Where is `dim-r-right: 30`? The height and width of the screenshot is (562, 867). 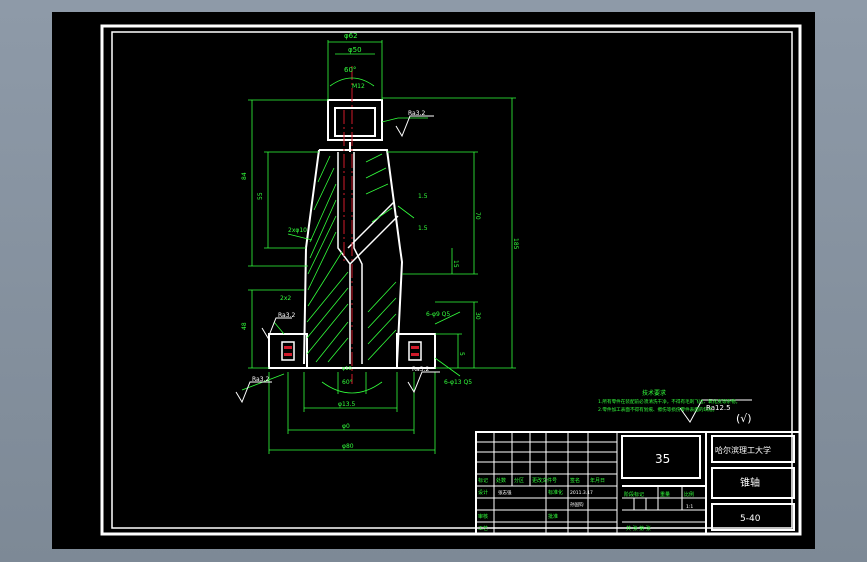 dim-r-right: 30 is located at coordinates (477, 316).